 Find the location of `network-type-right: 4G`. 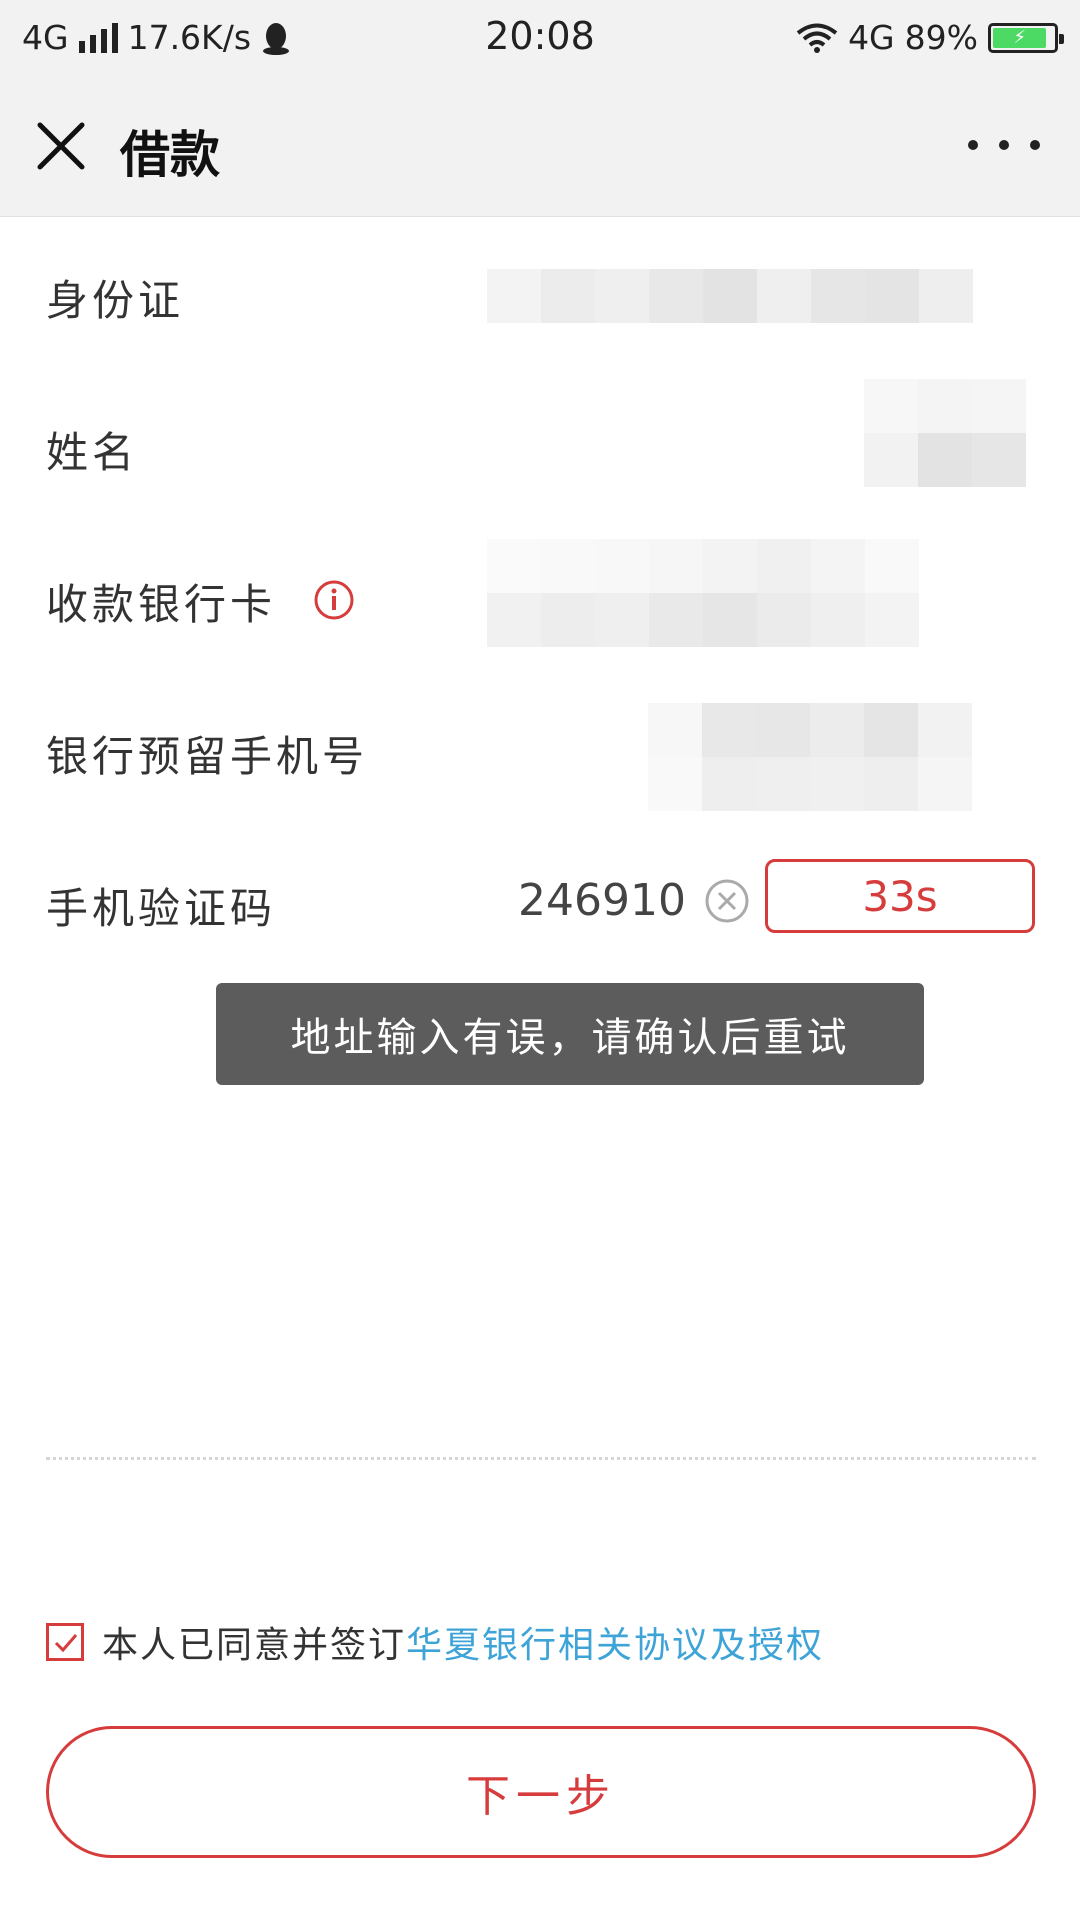

network-type-right: 4G is located at coordinates (871, 37).